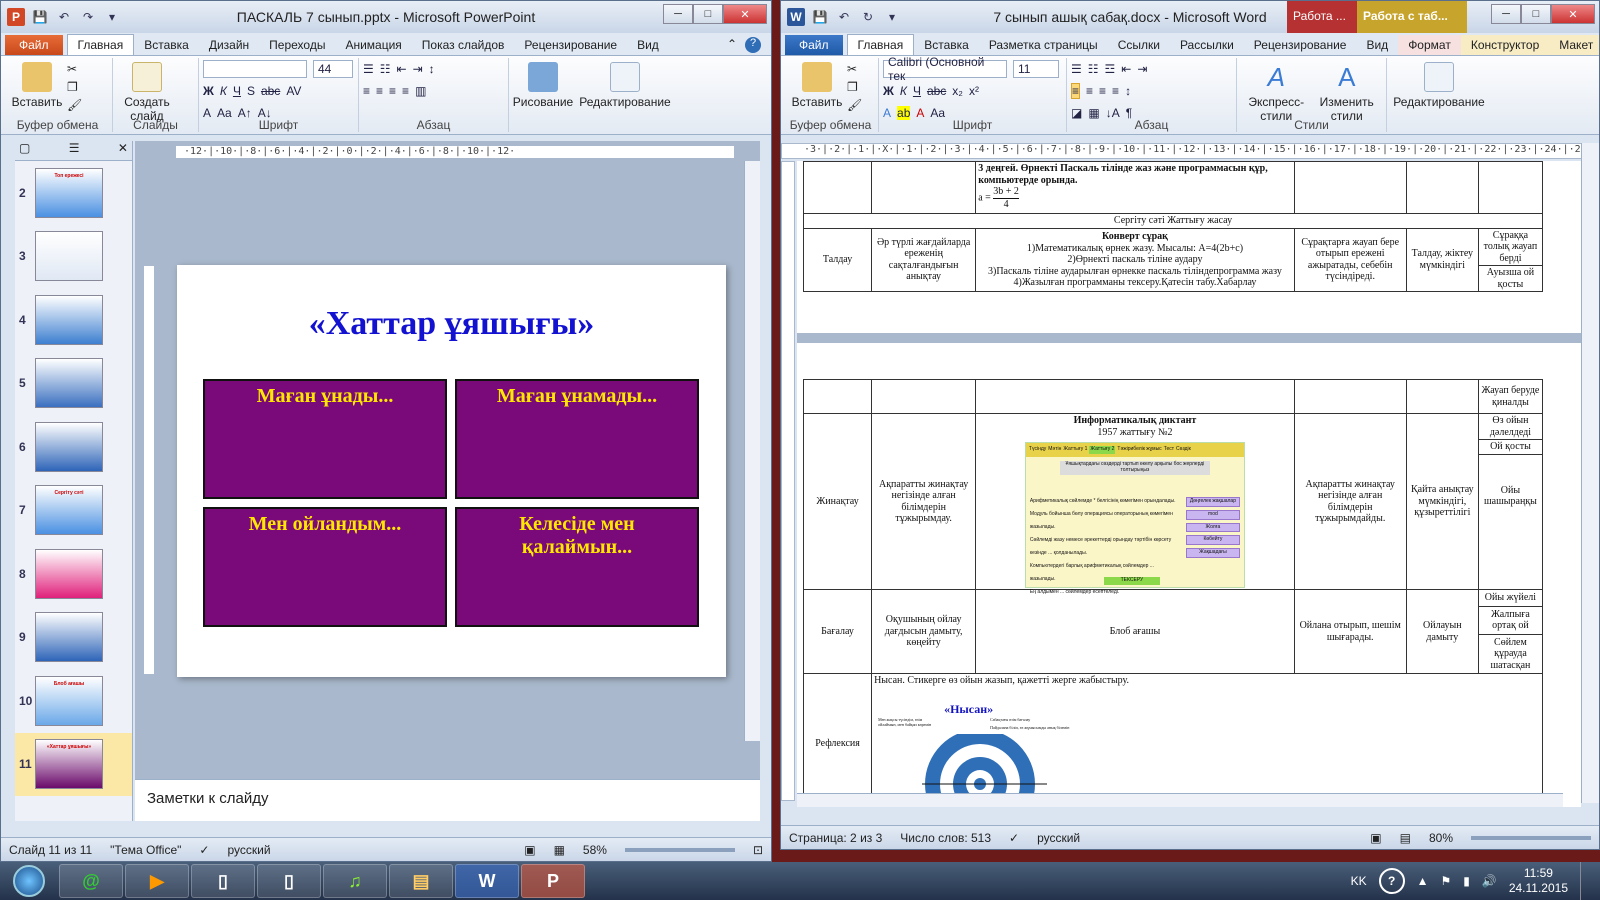 The height and width of the screenshot is (900, 1600). I want to click on tab-format: Формат, so click(1429, 45).